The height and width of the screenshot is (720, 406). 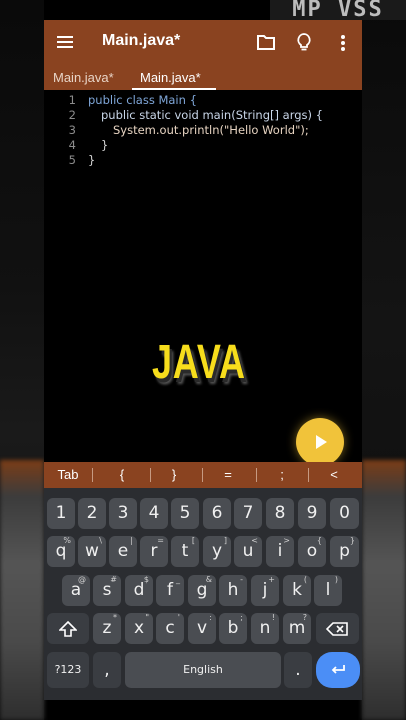 What do you see at coordinates (202, 590) in the screenshot?
I see `key-g: g &` at bounding box center [202, 590].